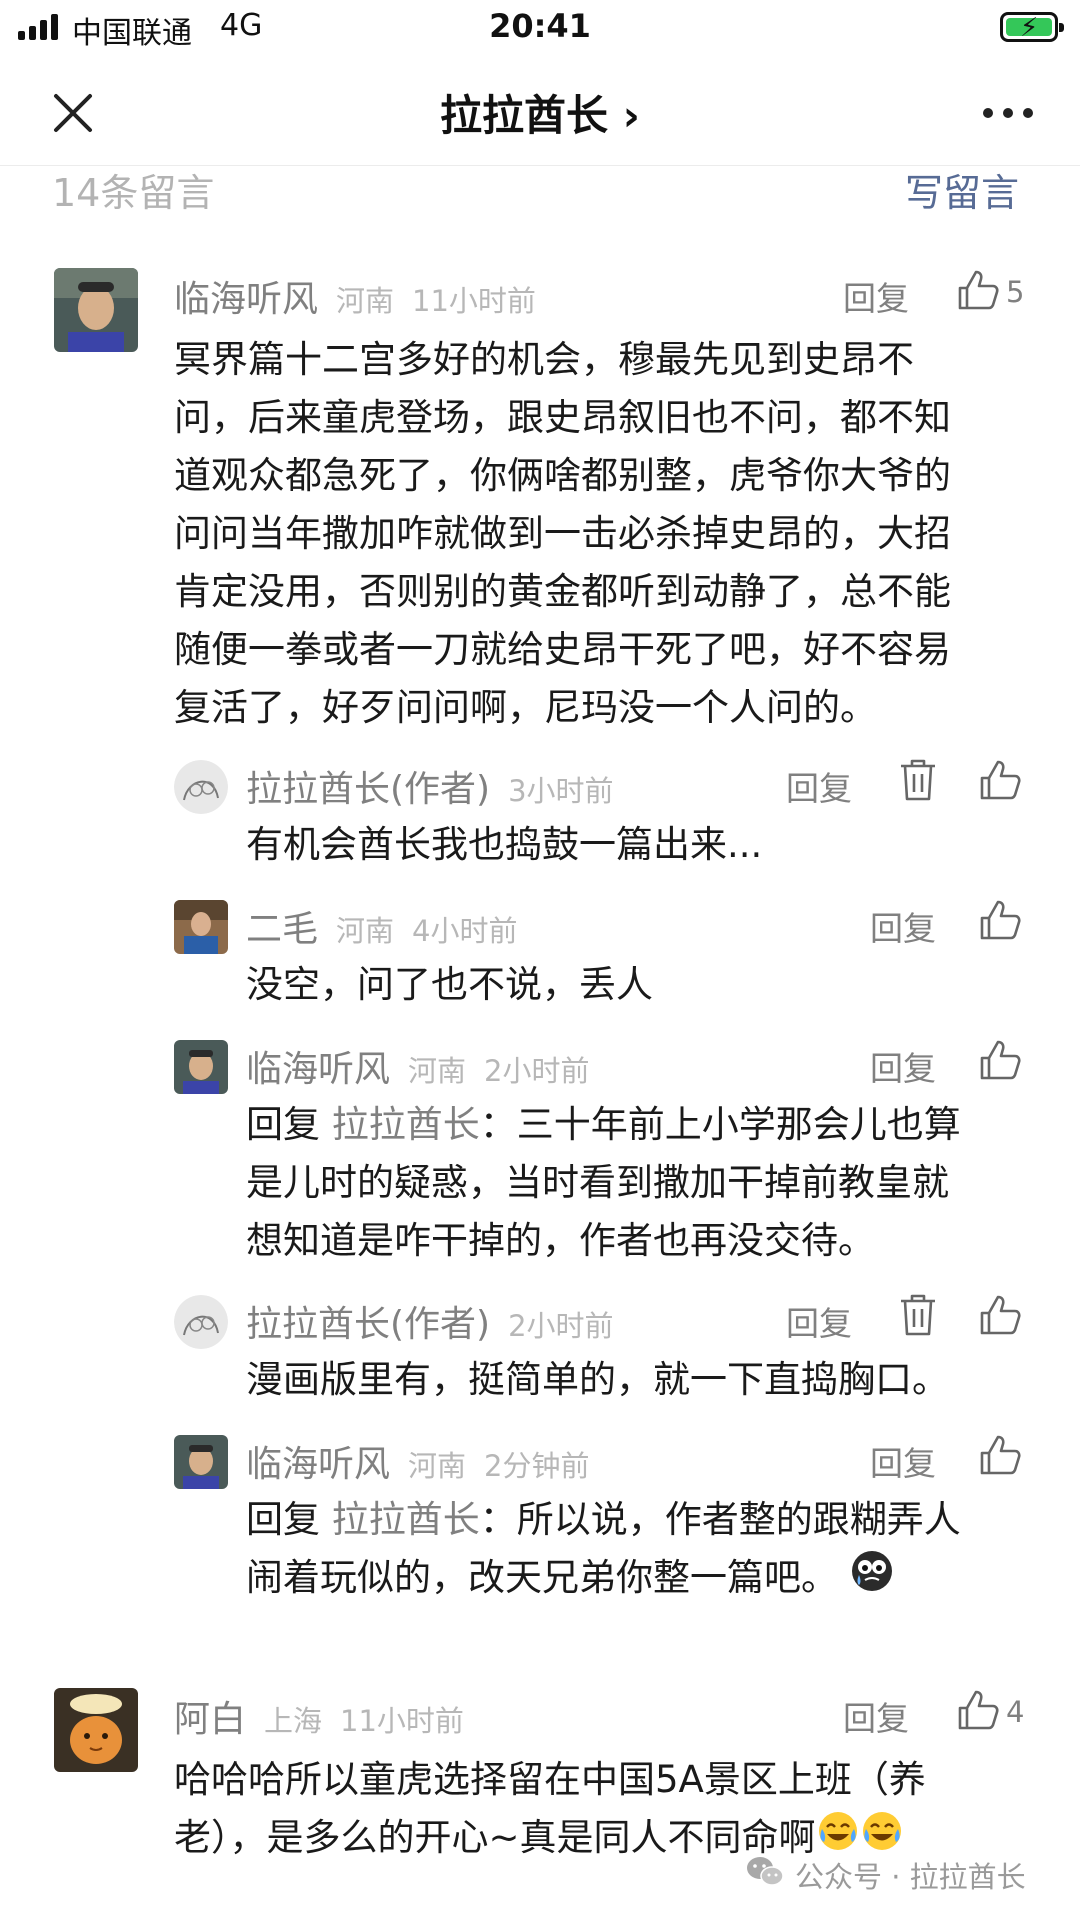  Describe the element at coordinates (465, 931) in the screenshot. I see `timestamp: 4小时前` at that location.